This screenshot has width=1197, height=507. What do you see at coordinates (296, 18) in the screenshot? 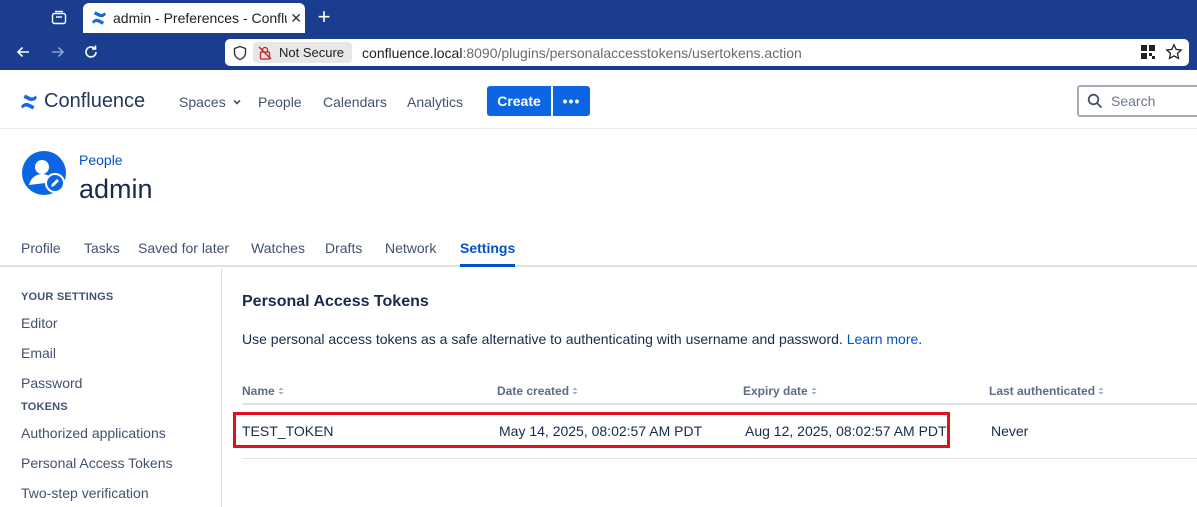
I see `tab-close-icon: ✕` at bounding box center [296, 18].